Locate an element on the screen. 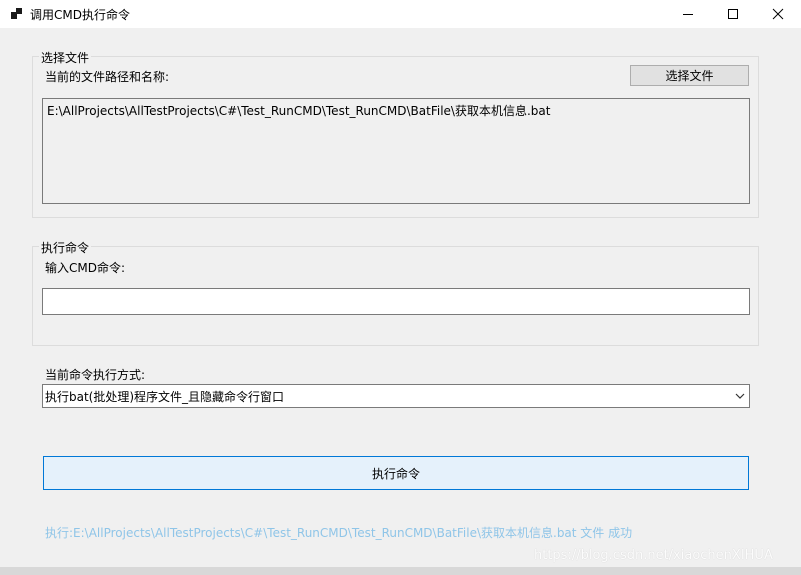 This screenshot has height=575, width=801. minimize-icon is located at coordinates (688, 14).